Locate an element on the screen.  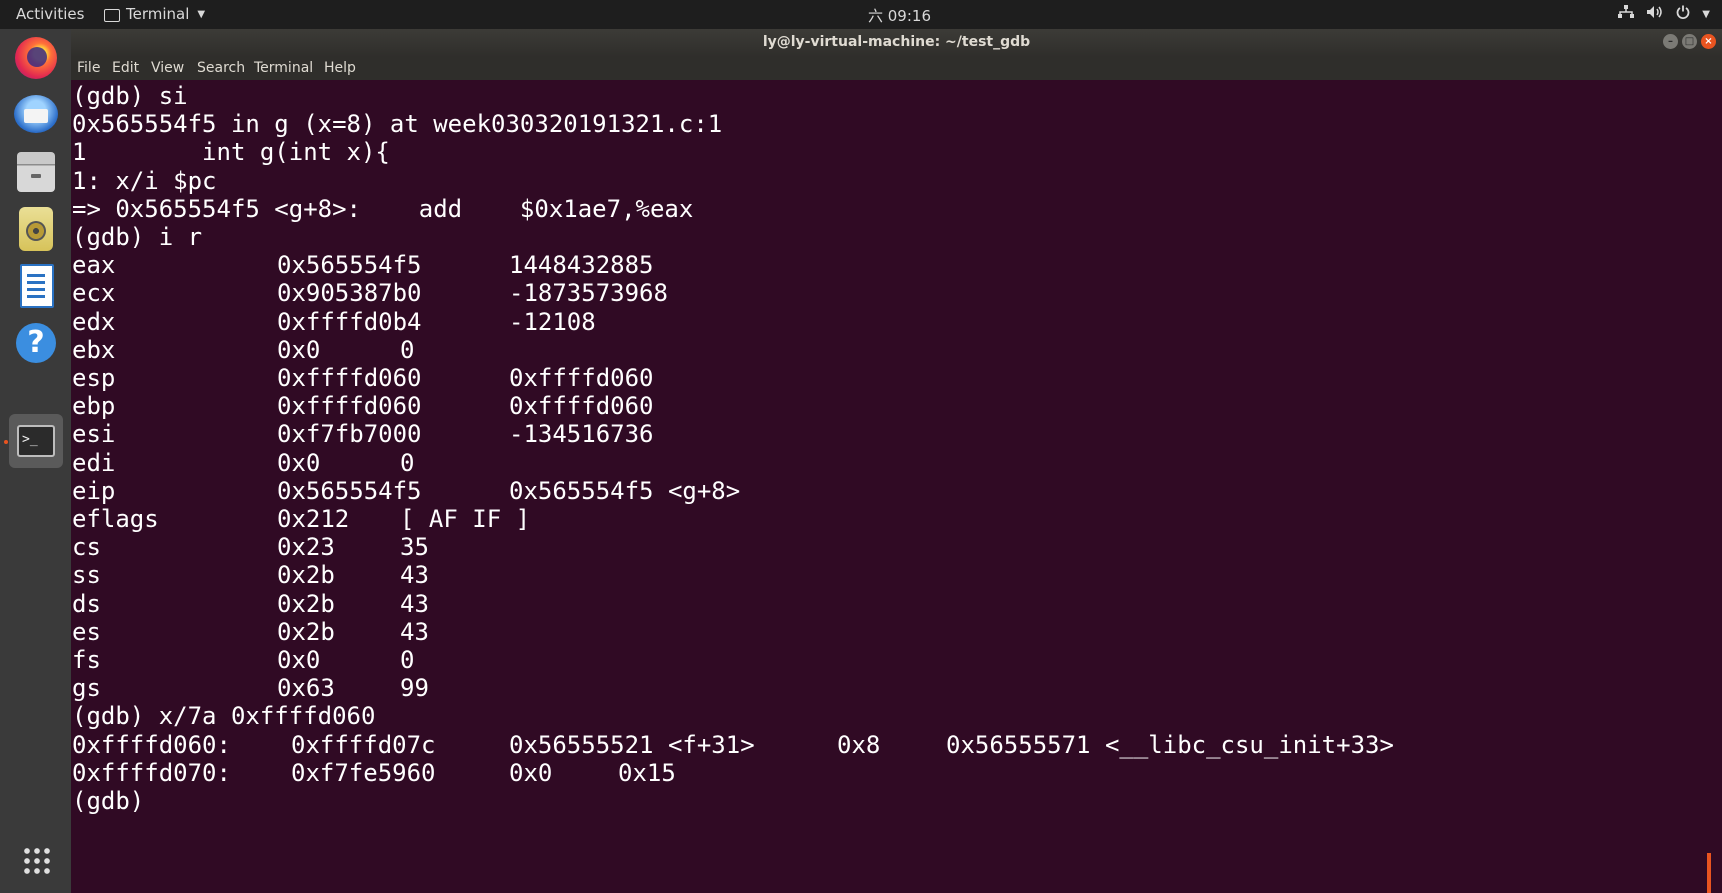
menu-help: Help is located at coordinates (340, 68).